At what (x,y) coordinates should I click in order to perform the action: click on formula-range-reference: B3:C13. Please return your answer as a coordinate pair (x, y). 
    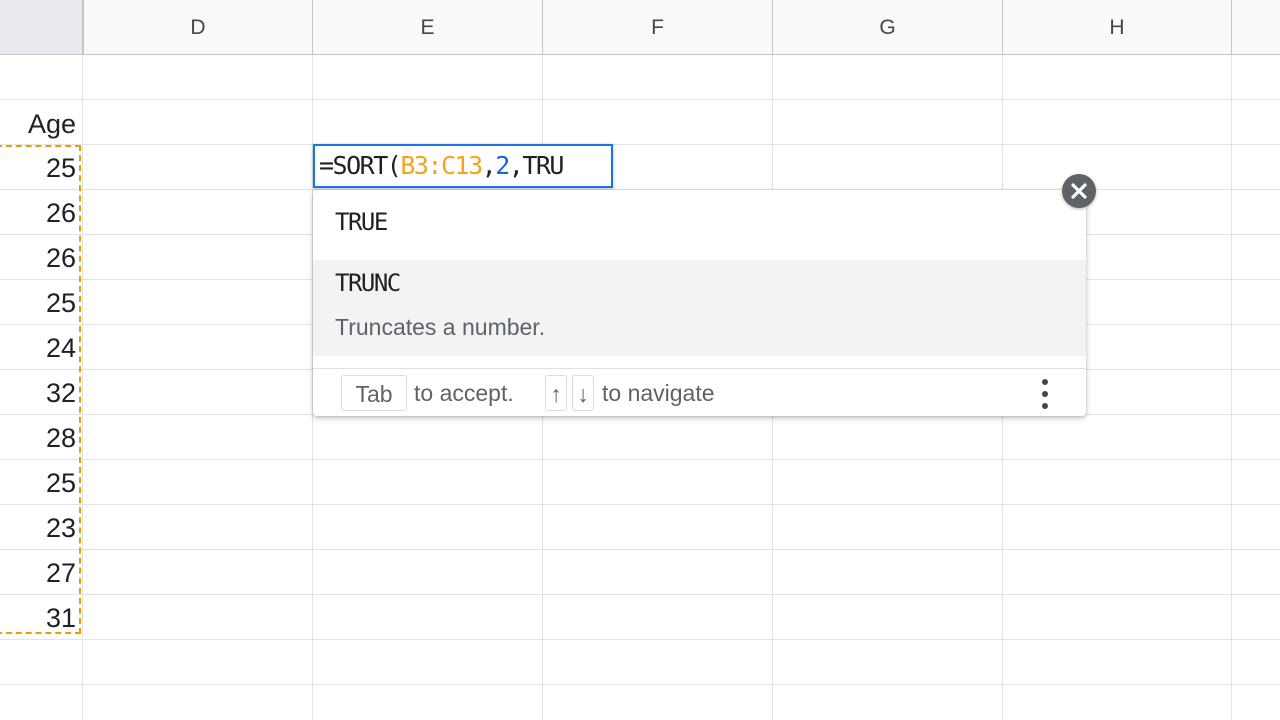
    Looking at the image, I should click on (441, 165).